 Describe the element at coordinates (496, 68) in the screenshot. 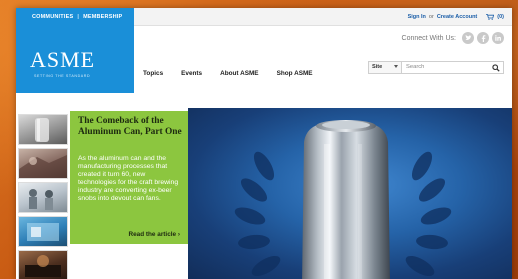

I see `search-icon` at that location.